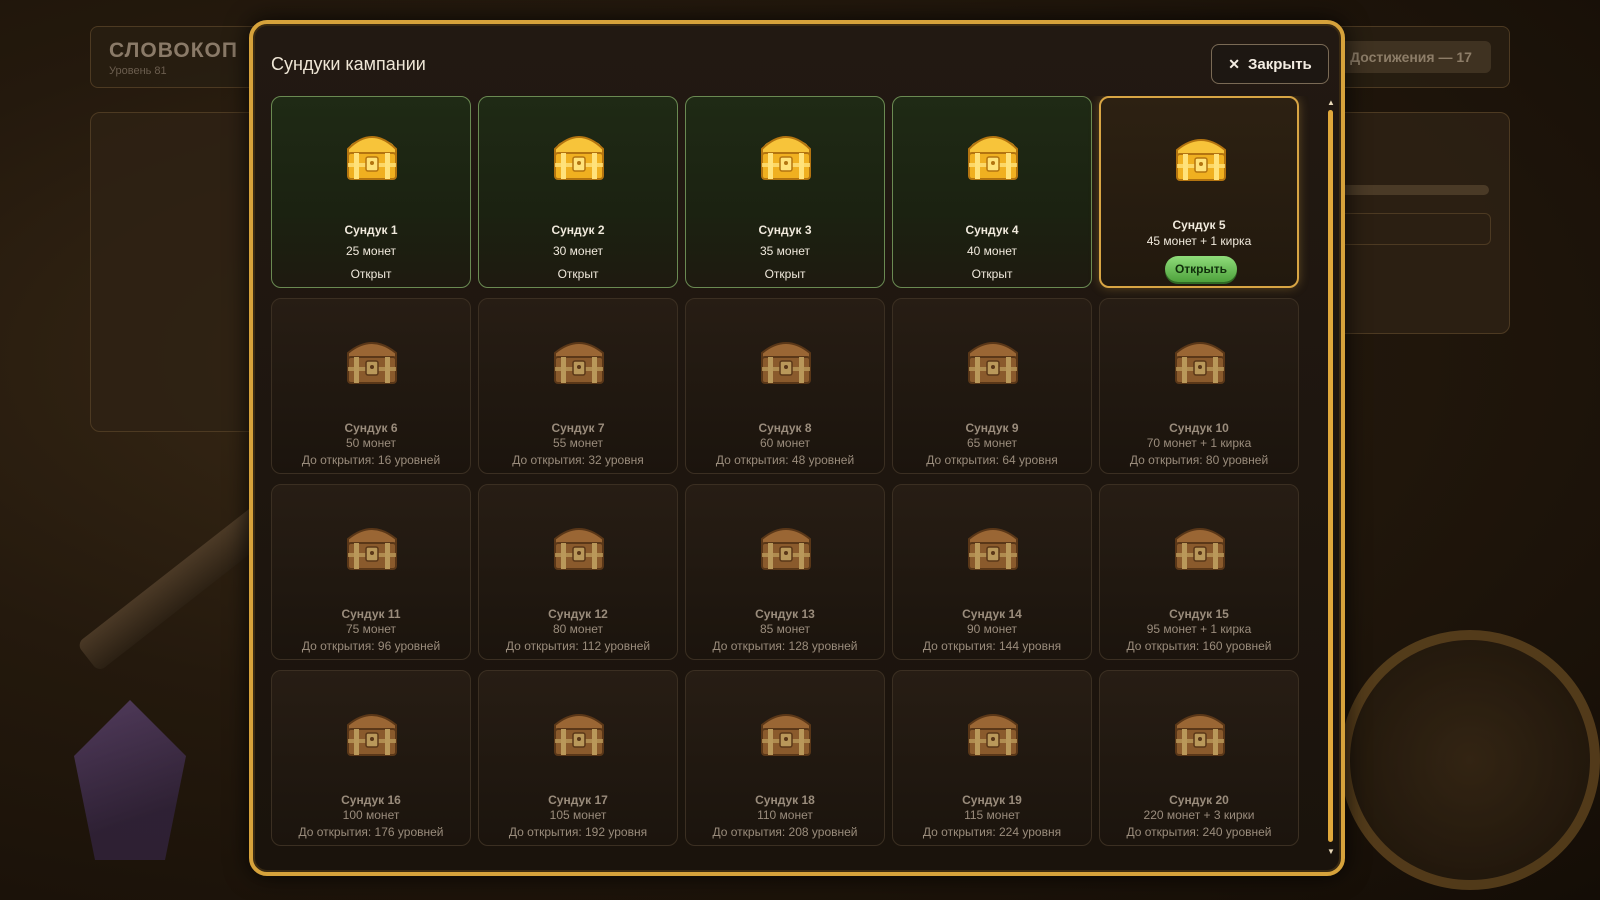 This screenshot has height=900, width=1600. I want to click on chest-name: Сундук 8, so click(785, 428).